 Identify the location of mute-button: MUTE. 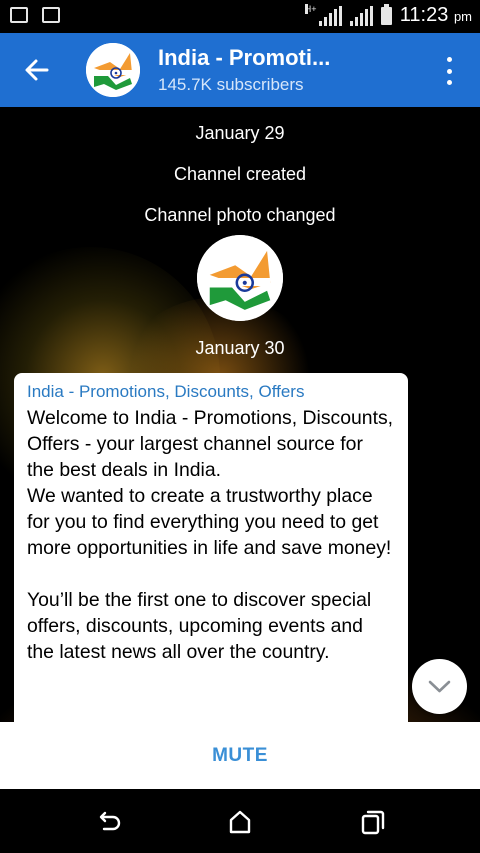
(240, 756).